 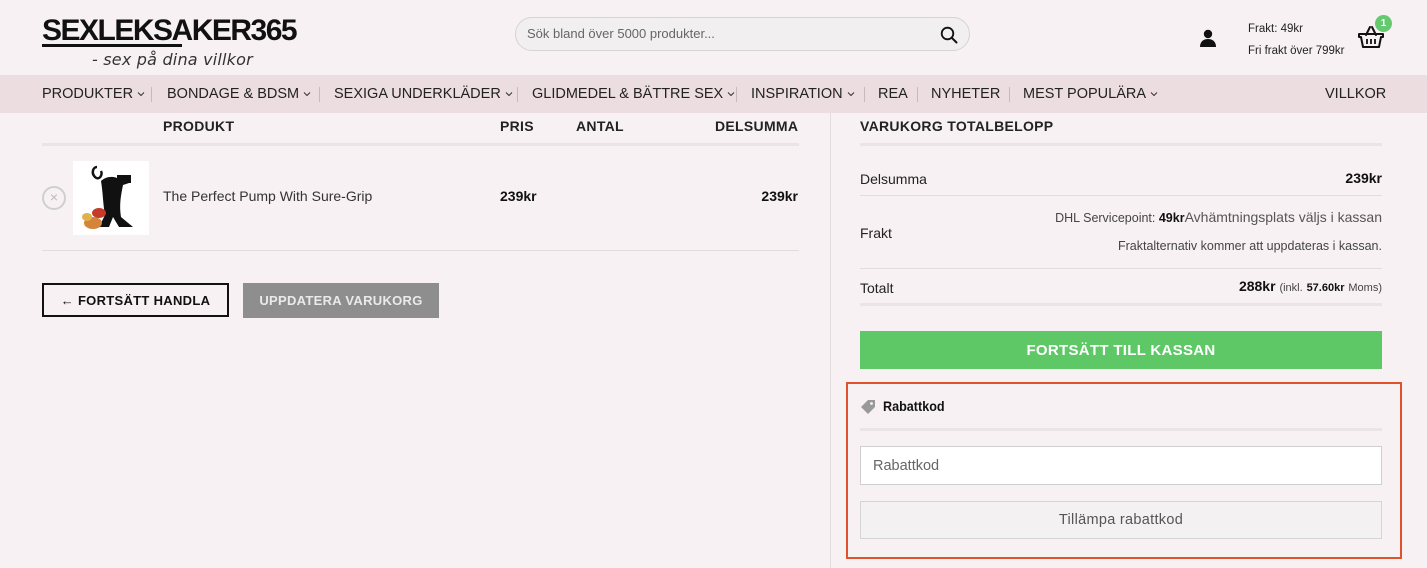 I want to click on product-name-link: The Perfect Pump With Sure-Grip, so click(x=267, y=196).